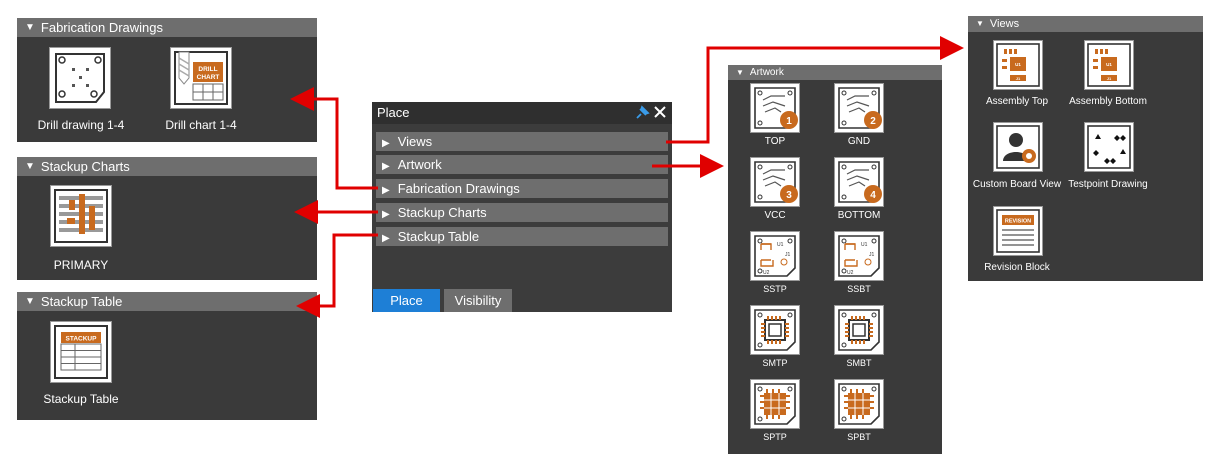  What do you see at coordinates (1004, 24) in the screenshot?
I see `views-header-label: Views` at bounding box center [1004, 24].